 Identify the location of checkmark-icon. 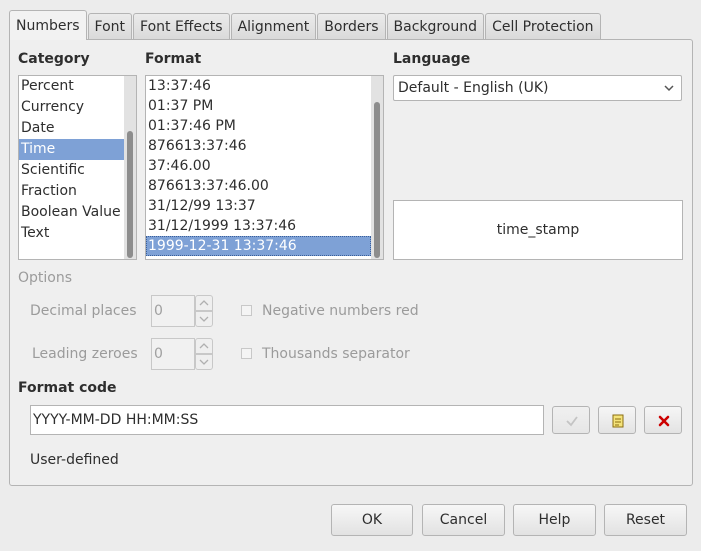
(572, 421).